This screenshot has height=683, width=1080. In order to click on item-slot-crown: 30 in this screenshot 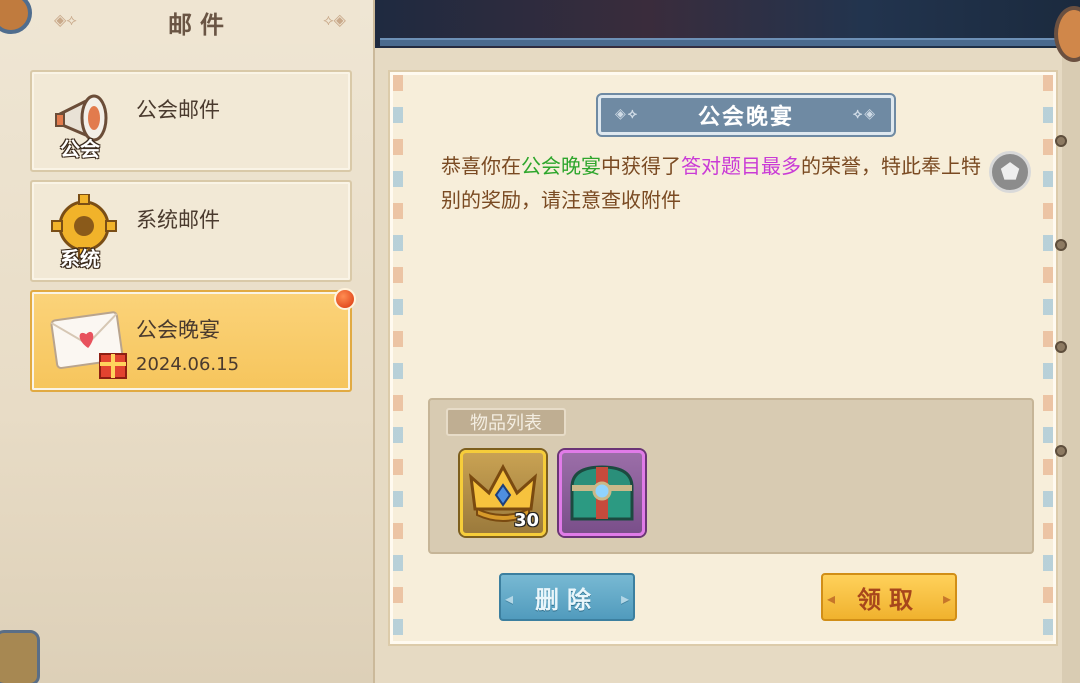, I will do `click(503, 493)`.